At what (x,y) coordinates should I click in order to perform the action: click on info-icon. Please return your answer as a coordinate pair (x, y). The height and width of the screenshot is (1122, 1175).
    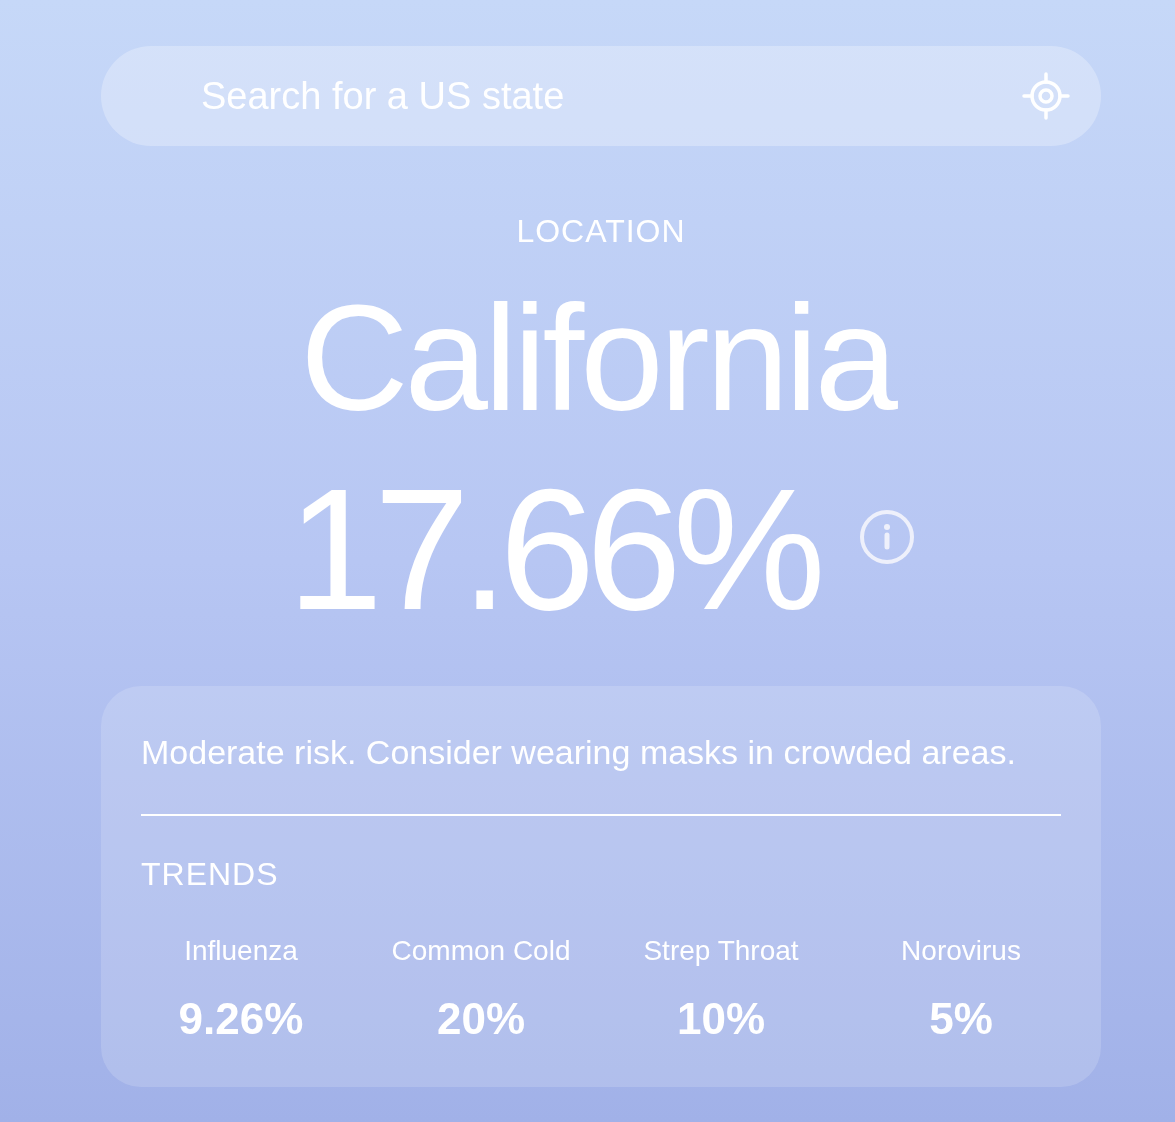
    Looking at the image, I should click on (886, 537).